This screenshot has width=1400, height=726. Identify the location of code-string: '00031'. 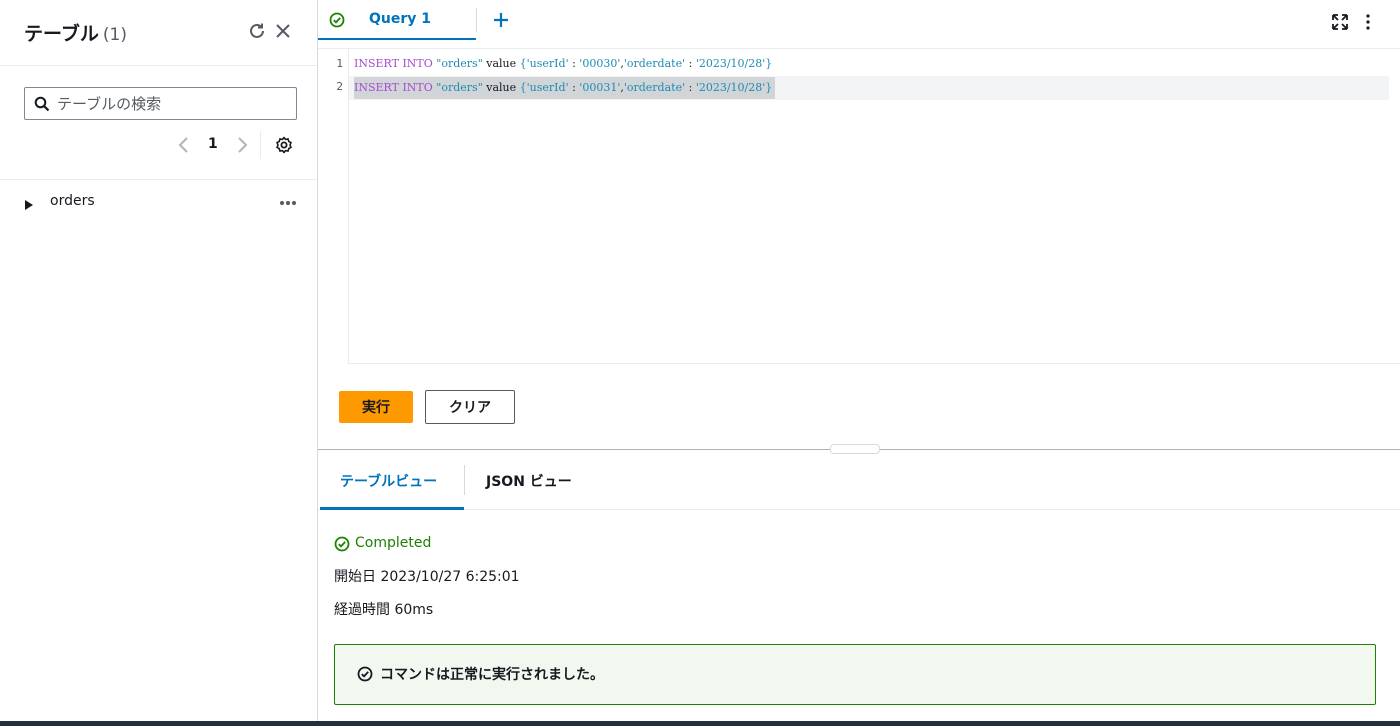
(600, 87).